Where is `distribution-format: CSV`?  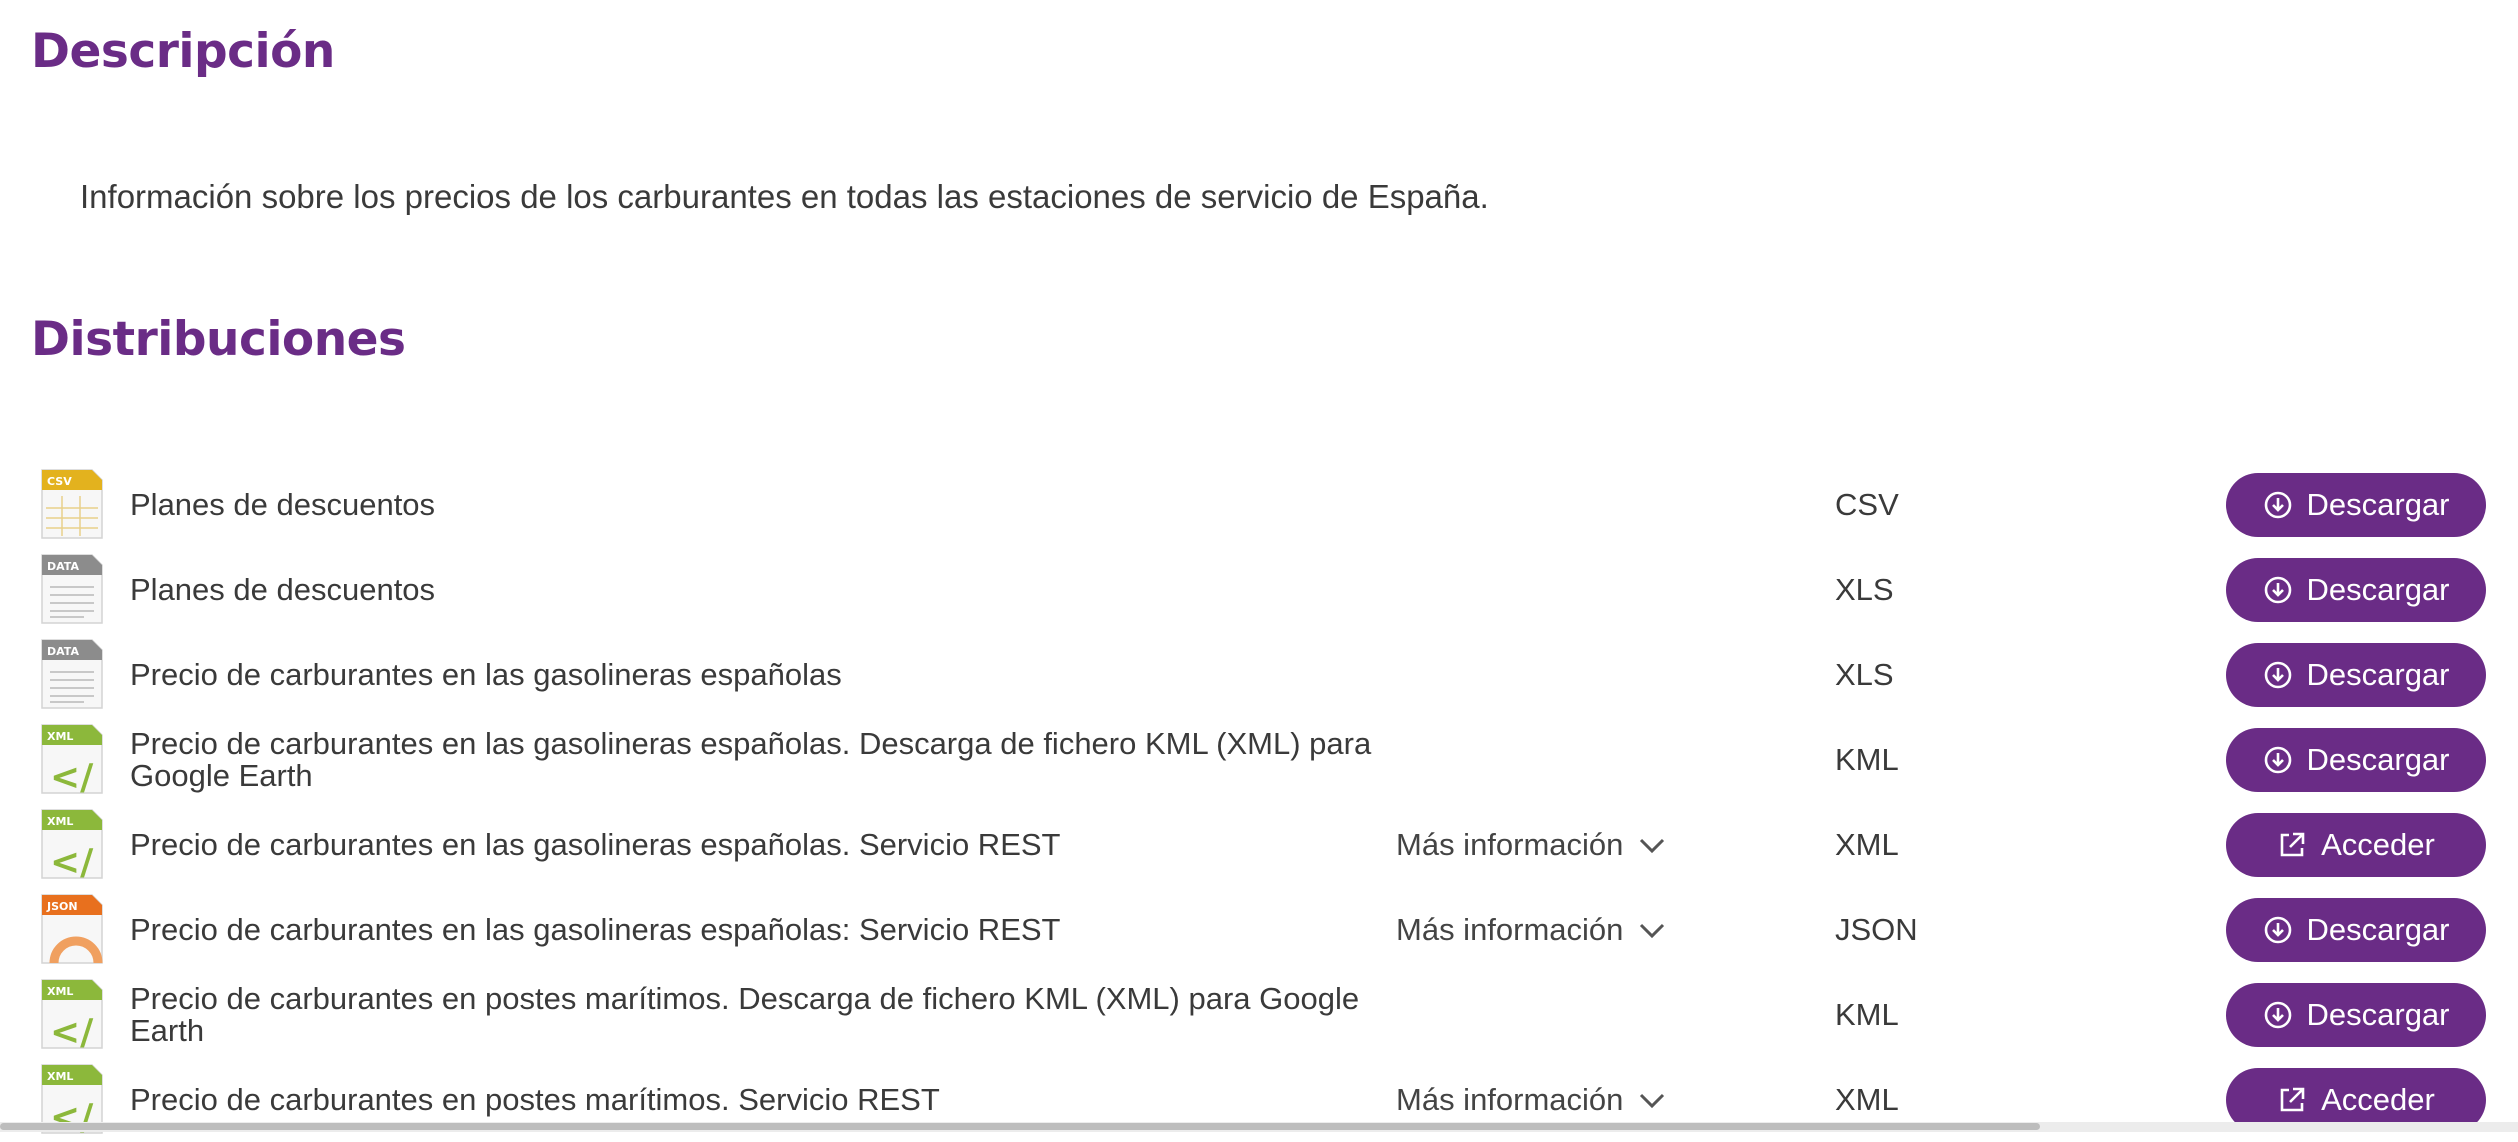 distribution-format: CSV is located at coordinates (1867, 504).